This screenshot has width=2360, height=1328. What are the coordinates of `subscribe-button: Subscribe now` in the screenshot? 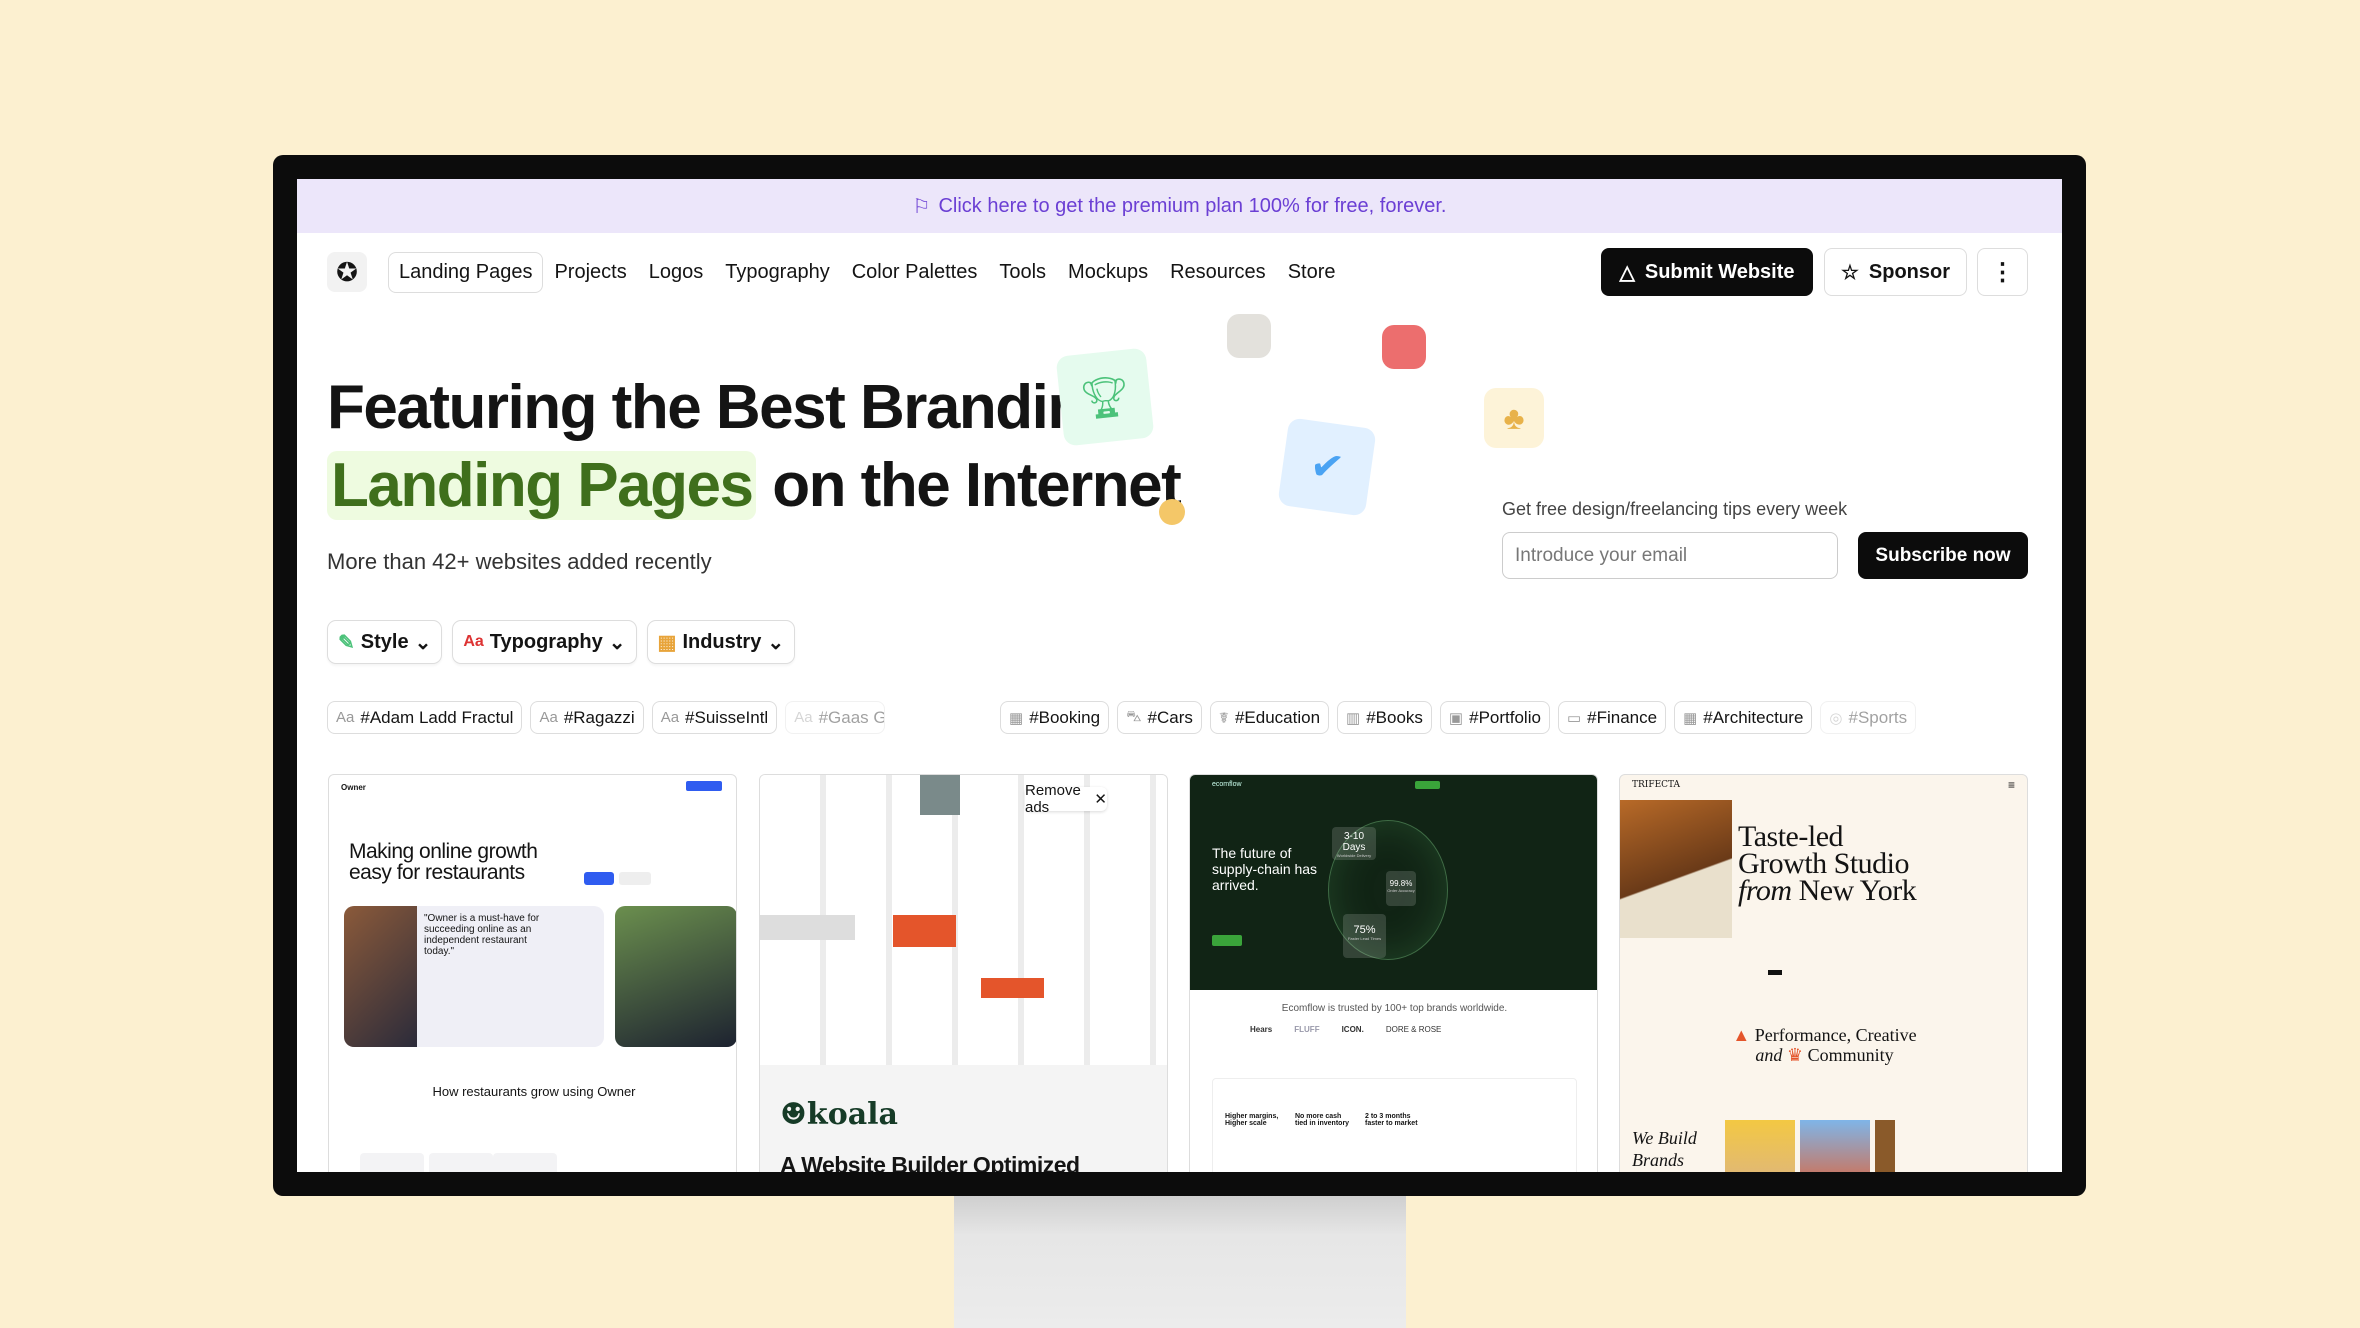 It's located at (1943, 555).